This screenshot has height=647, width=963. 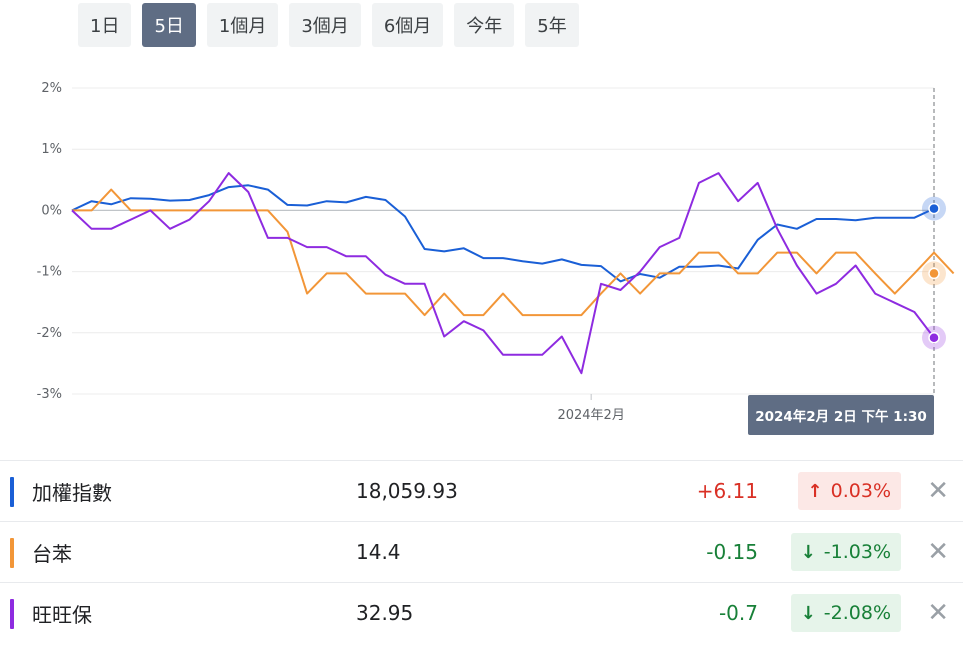 I want to click on y-tick-label: -3%, so click(x=49, y=394).